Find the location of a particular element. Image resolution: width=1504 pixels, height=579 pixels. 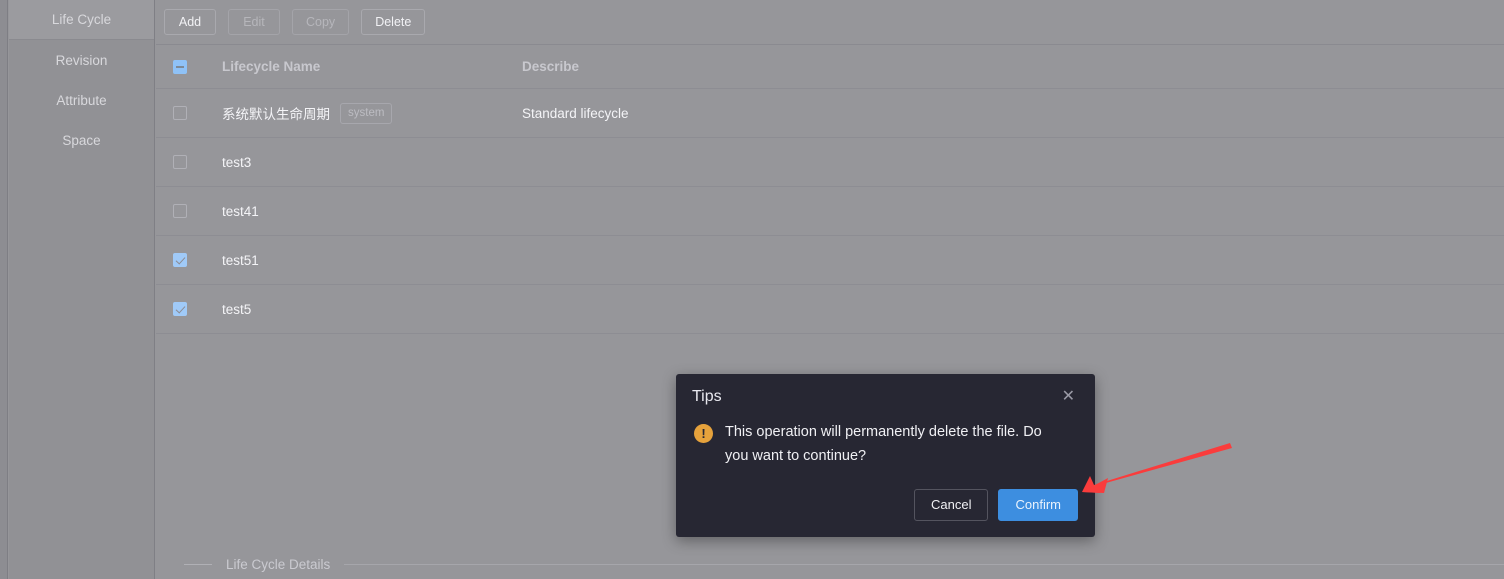

table-row: 系统默认生命周期 system Standard lifecycle is located at coordinates (830, 113).